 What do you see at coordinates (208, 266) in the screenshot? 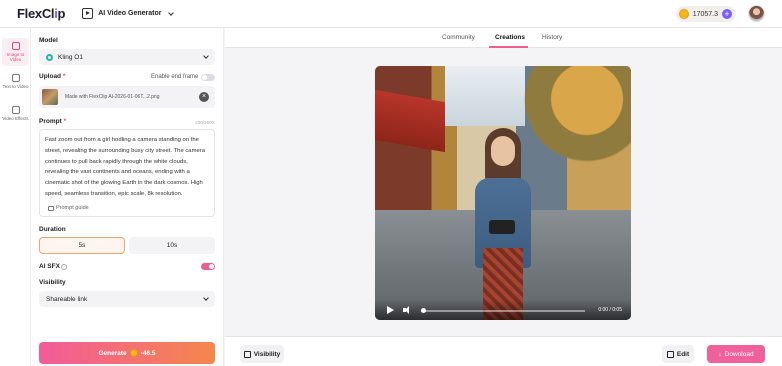
I see `ai-sfx-toggle` at bounding box center [208, 266].